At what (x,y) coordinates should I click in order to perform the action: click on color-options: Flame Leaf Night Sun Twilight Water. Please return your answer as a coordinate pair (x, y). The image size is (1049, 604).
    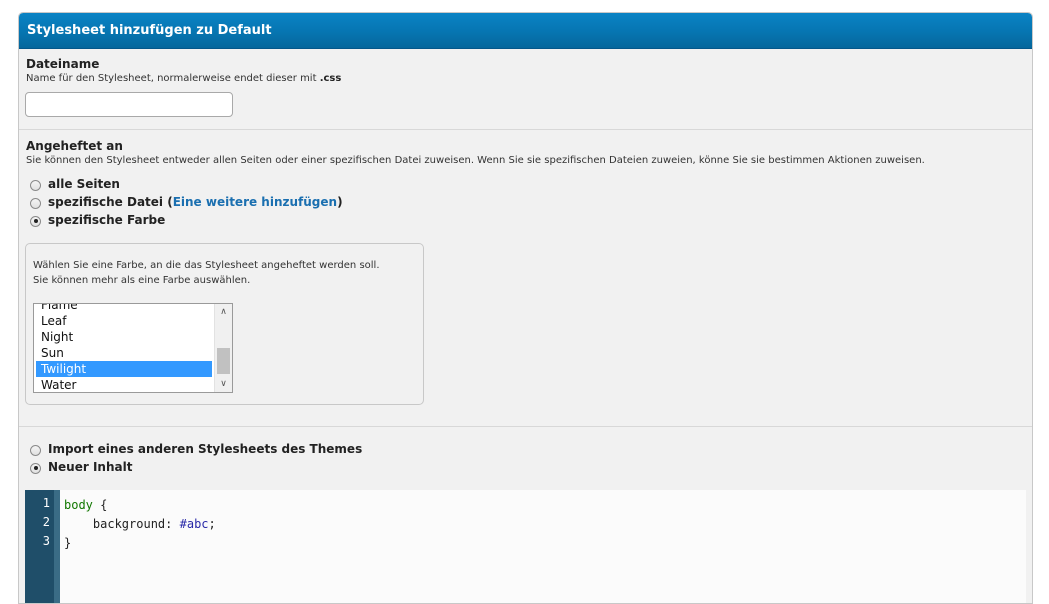
    Looking at the image, I should click on (124, 348).